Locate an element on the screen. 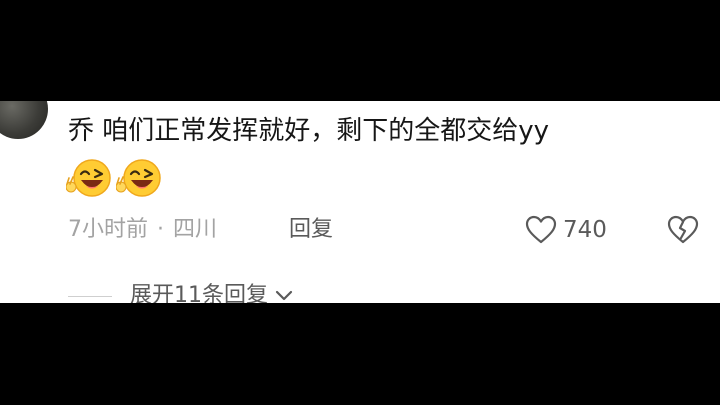 The width and height of the screenshot is (720, 405). comment-text: 乔 咱们正常发挥就好，剩下的全都交给yy is located at coordinates (309, 131).